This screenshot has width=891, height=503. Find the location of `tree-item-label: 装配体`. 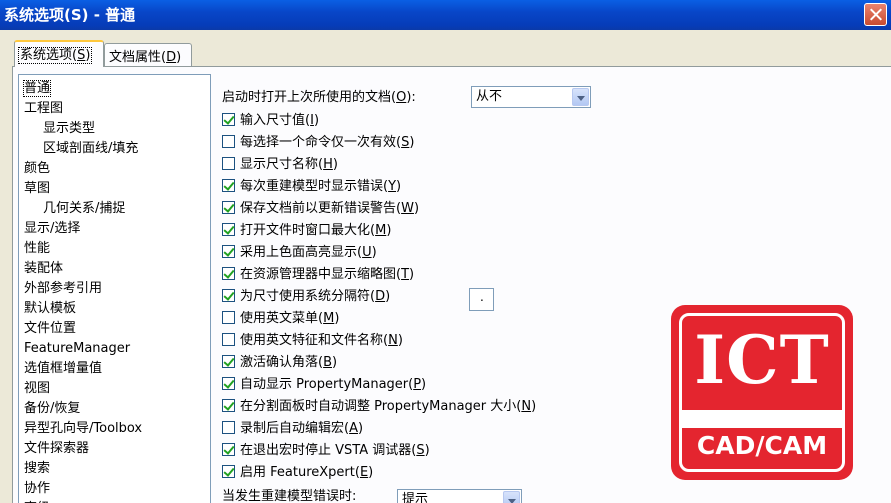

tree-item-label: 装配体 is located at coordinates (44, 268).